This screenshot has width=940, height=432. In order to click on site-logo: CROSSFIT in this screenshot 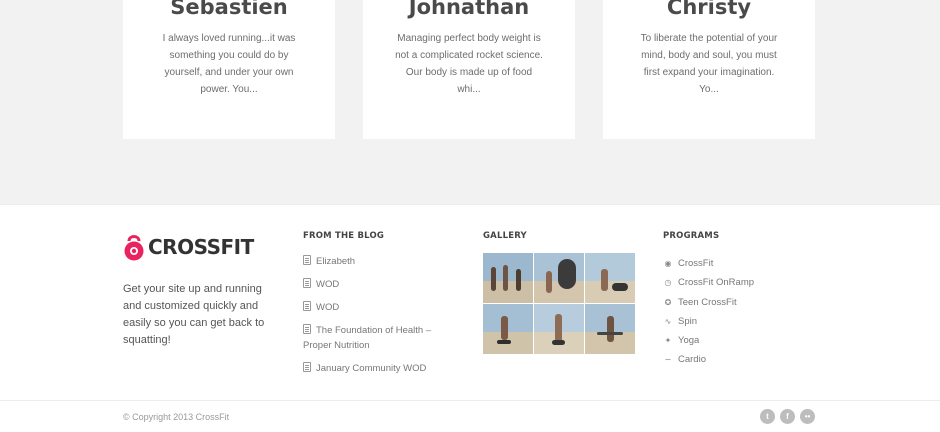, I will do `click(188, 247)`.